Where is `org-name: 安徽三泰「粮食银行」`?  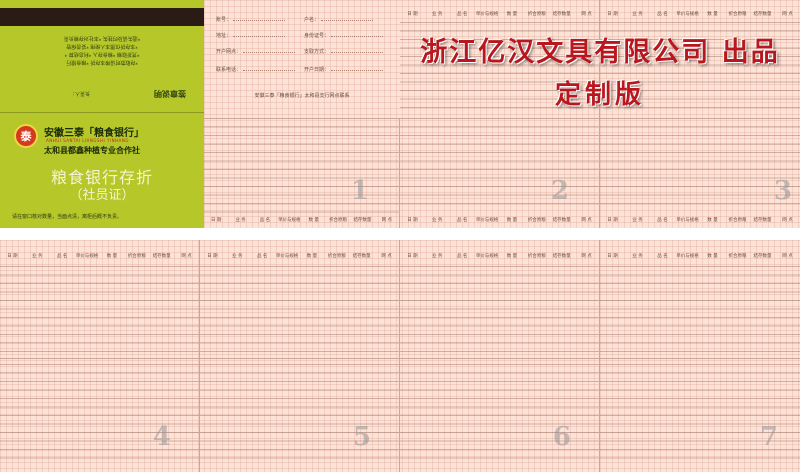 org-name: 安徽三泰「粮食银行」 is located at coordinates (94, 133).